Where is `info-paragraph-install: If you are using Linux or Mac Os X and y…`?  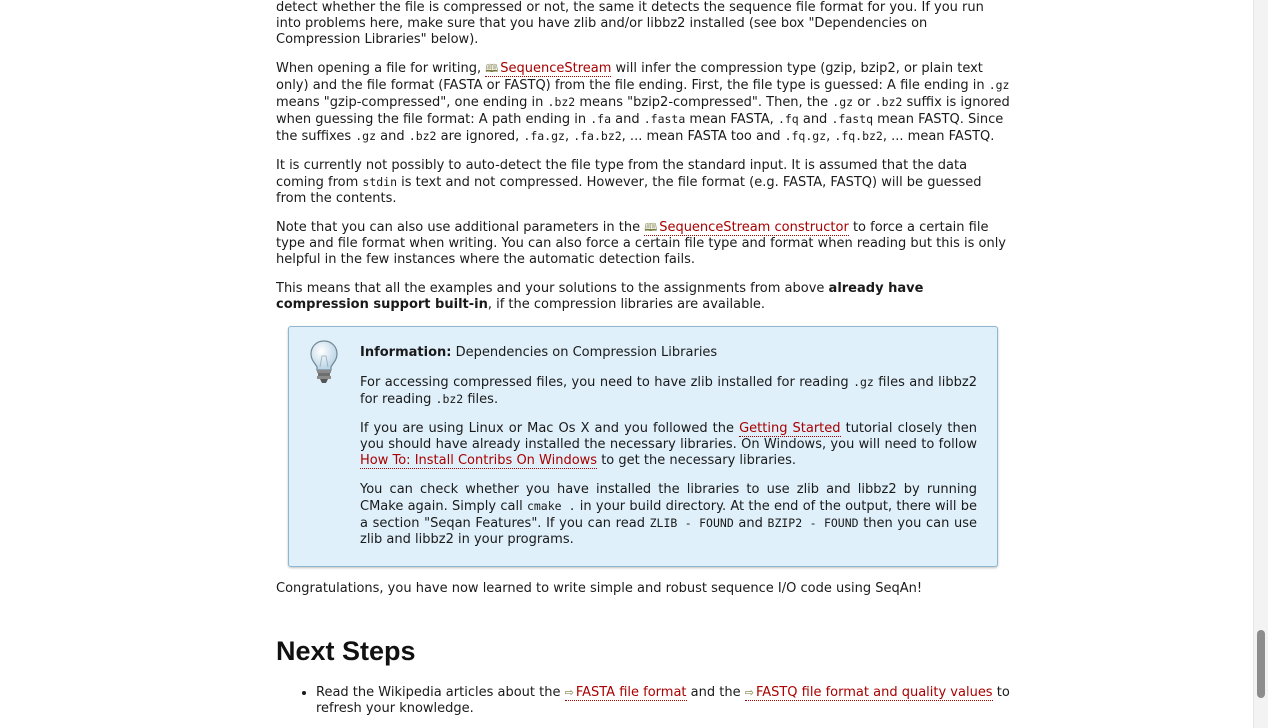 info-paragraph-install: If you are using Linux or Mac Os X and y… is located at coordinates (669, 445).